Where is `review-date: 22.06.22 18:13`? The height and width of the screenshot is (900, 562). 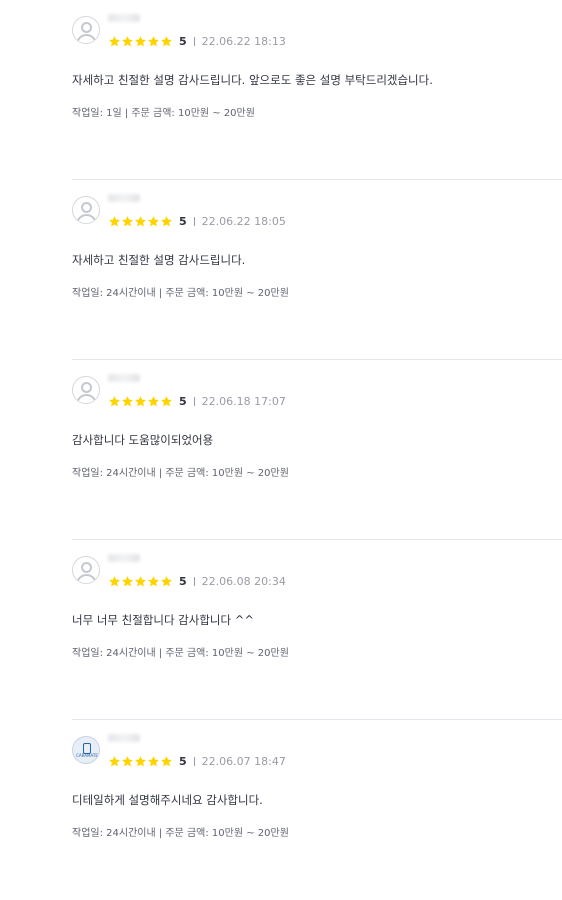
review-date: 22.06.22 18:13 is located at coordinates (243, 41).